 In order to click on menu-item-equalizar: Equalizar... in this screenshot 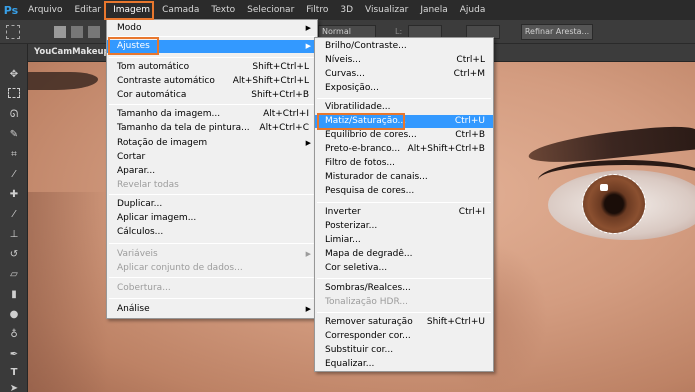, I will do `click(404, 364)`.